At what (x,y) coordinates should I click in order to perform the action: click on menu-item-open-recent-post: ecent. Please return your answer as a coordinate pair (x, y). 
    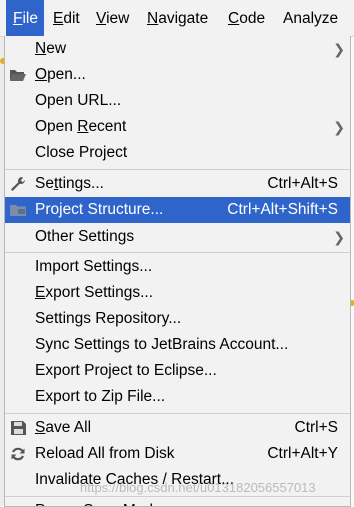
    Looking at the image, I should click on (107, 126).